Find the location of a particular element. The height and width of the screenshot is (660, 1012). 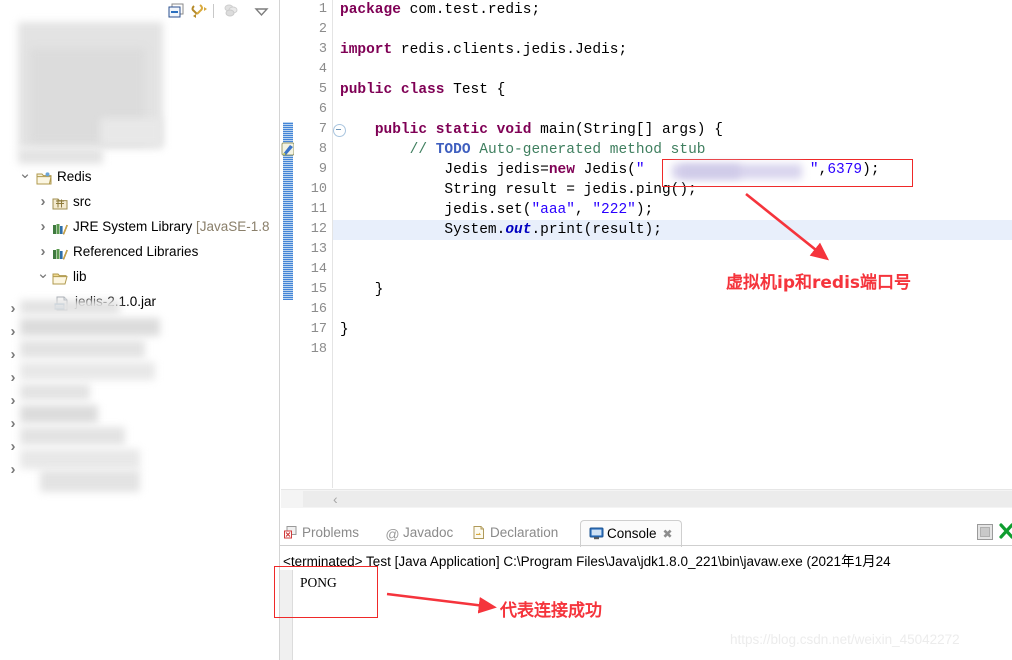

line-number-gutter: 1 2 3 4 5 6 7 8 9 10 11 12 13 14 15 16 17 18 is located at coordinates (312, 244).